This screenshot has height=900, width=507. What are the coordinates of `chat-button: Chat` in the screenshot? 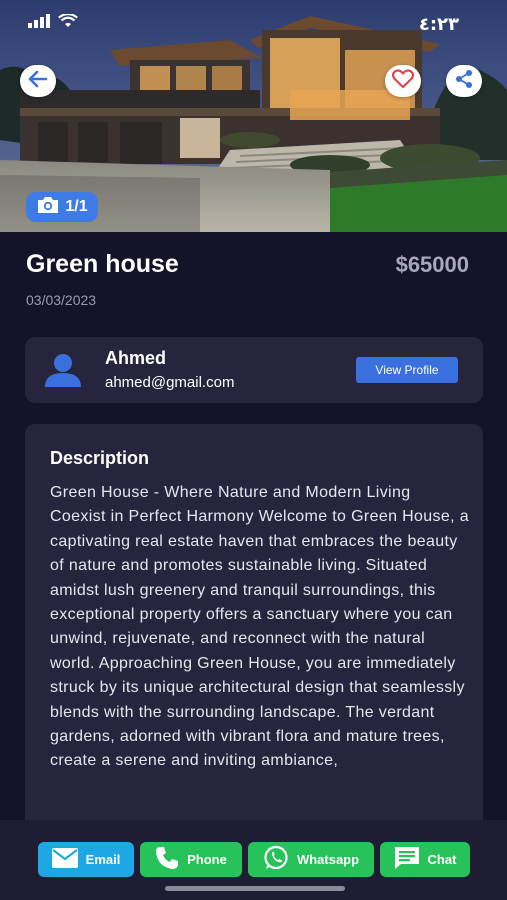 It's located at (425, 859).